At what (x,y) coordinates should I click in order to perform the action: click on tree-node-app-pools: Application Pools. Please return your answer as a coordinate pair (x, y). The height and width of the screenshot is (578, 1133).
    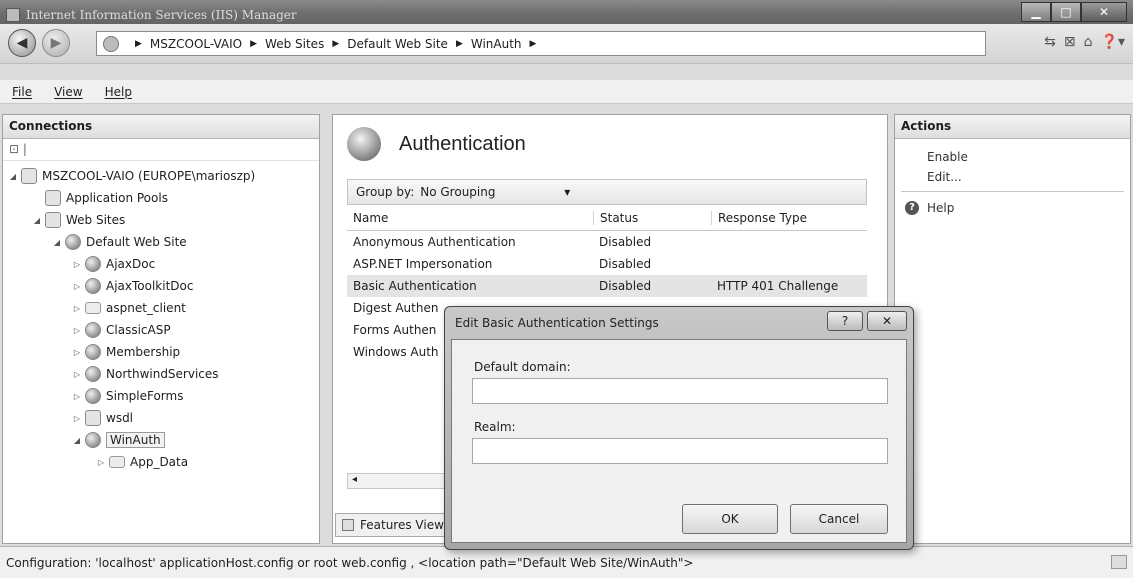
    Looking at the image, I should click on (161, 198).